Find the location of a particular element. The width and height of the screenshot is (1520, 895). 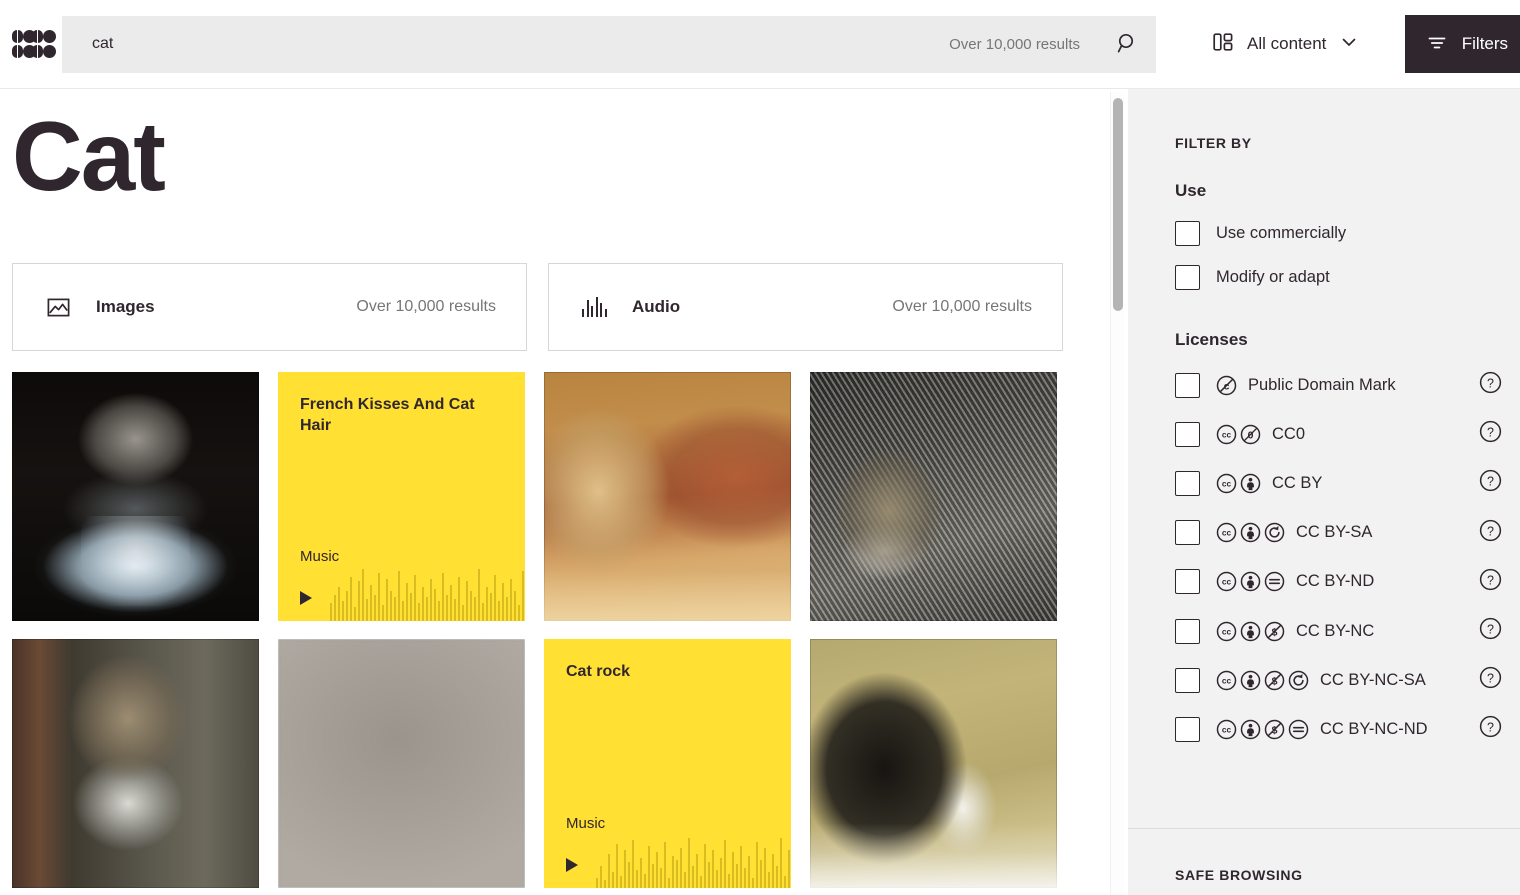

license-by-icon is located at coordinates (1250, 680).